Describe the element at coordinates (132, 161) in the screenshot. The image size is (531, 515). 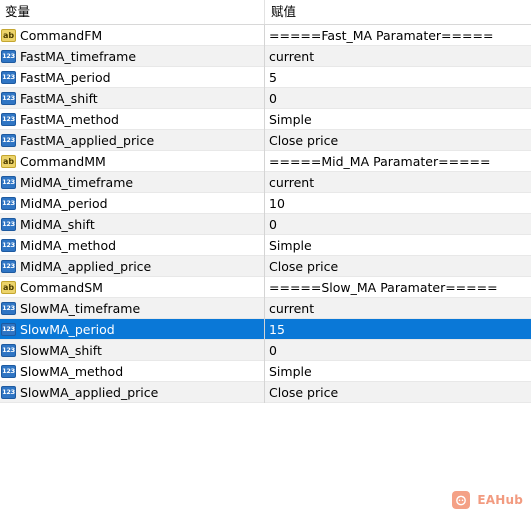
I see `variable-cell: ab CommandMM` at that location.